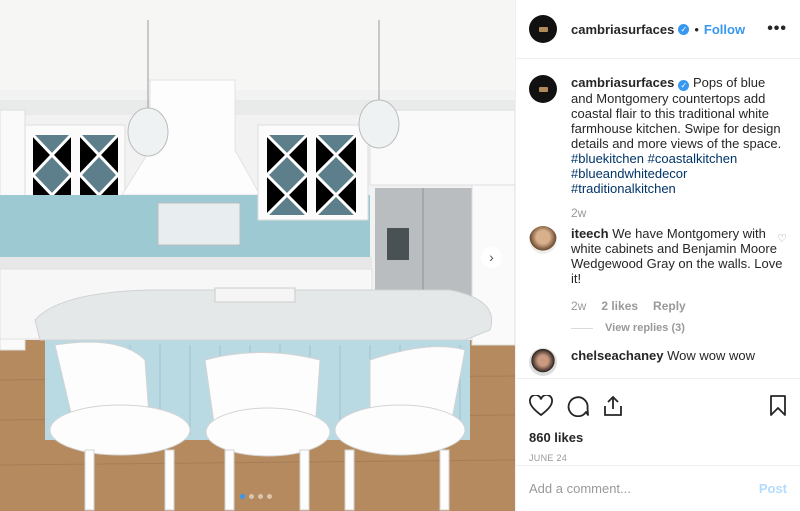 The image size is (800, 511). Describe the element at coordinates (590, 233) in the screenshot. I see `comment-username: iteech` at that location.